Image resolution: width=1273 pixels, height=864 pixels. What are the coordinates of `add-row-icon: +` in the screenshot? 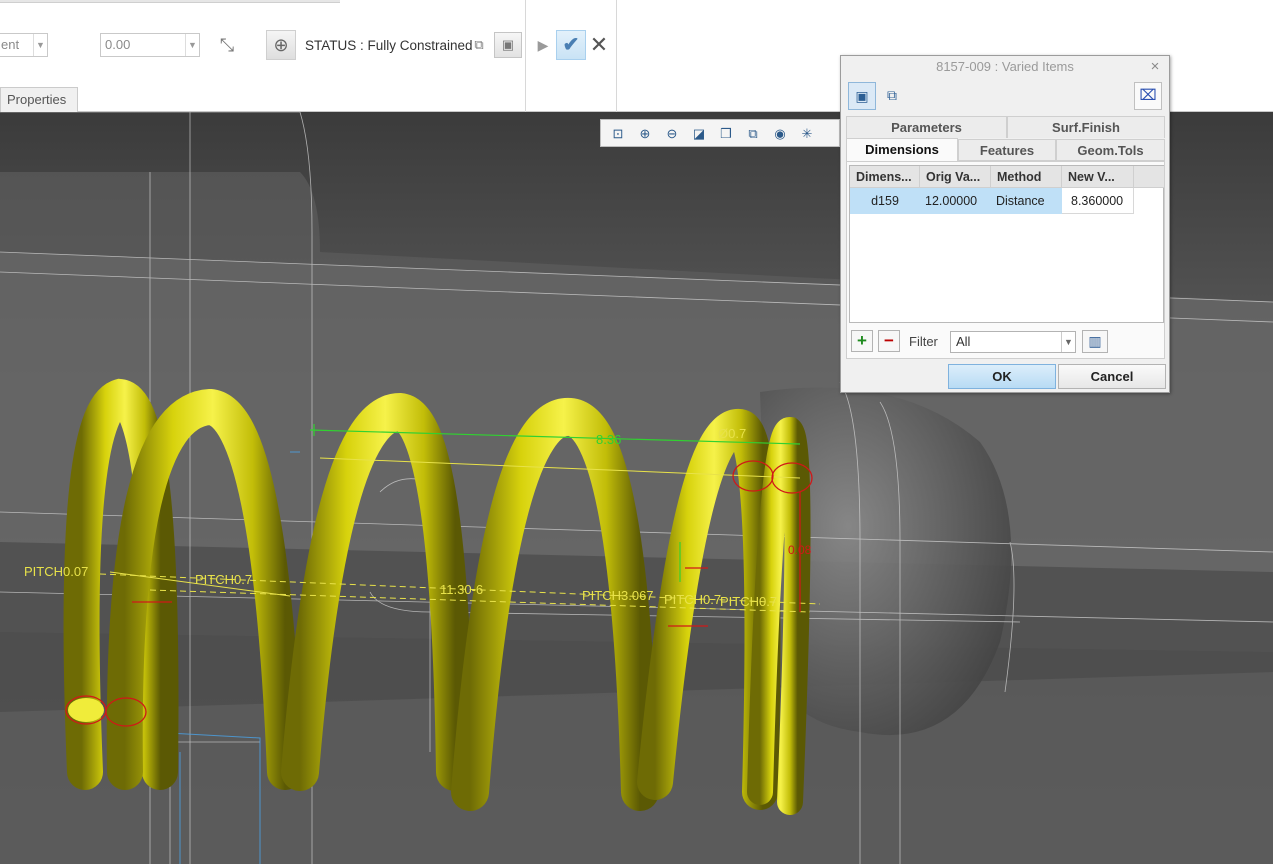 It's located at (862, 341).